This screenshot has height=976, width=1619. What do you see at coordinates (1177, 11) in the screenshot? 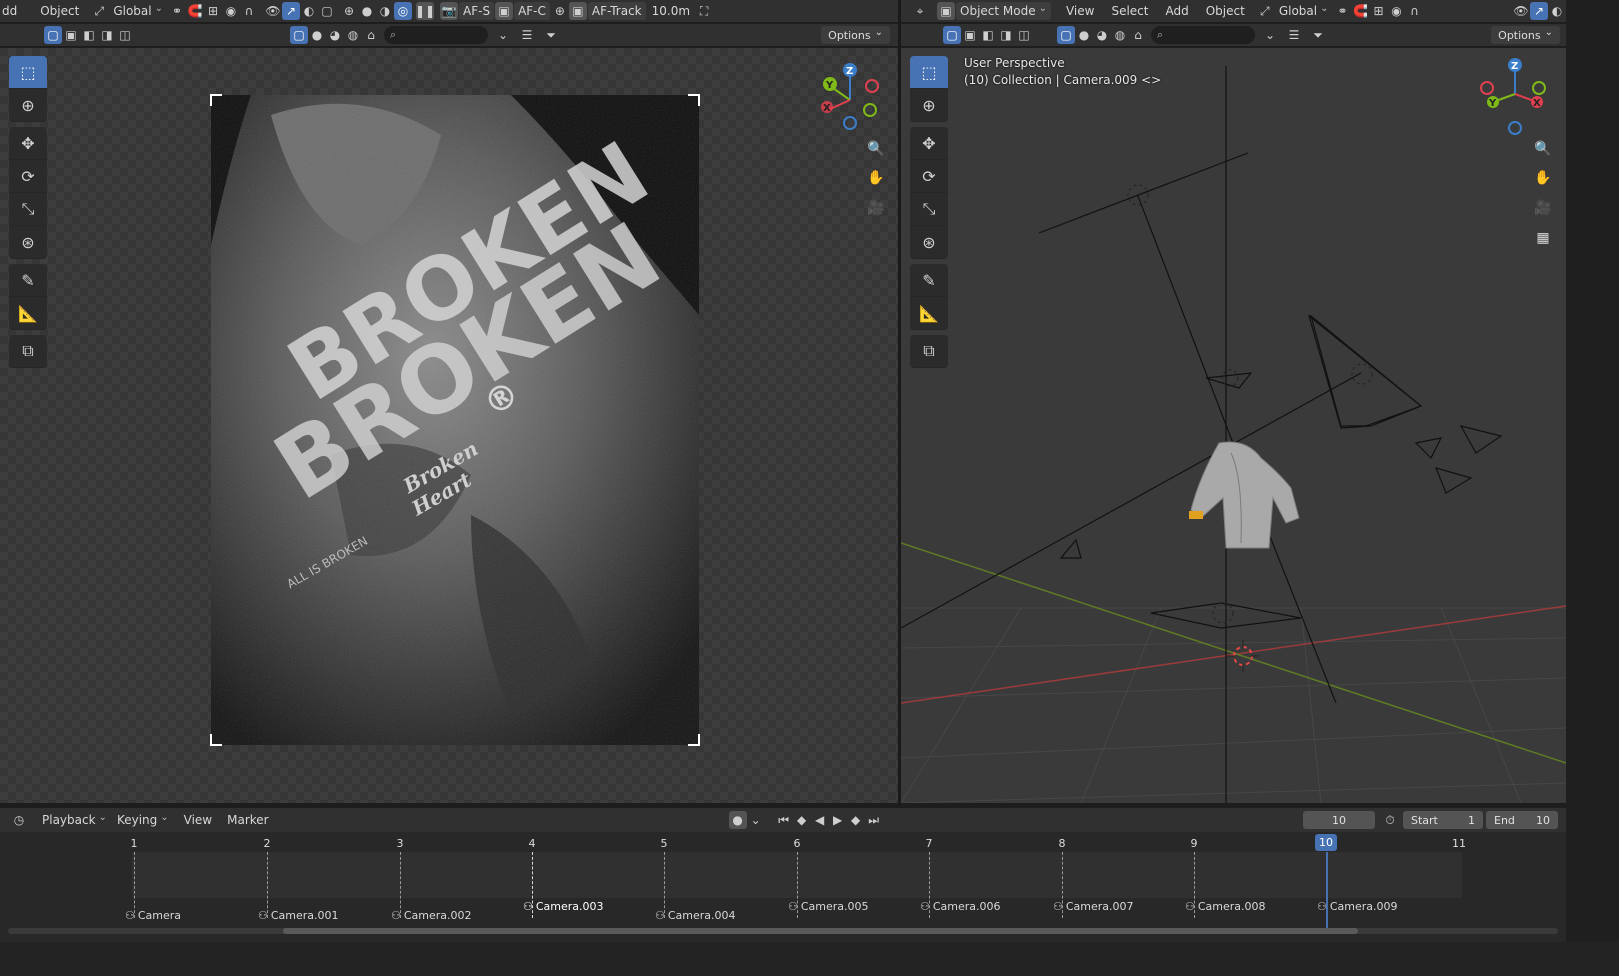
I see `menu-add: Add` at bounding box center [1177, 11].